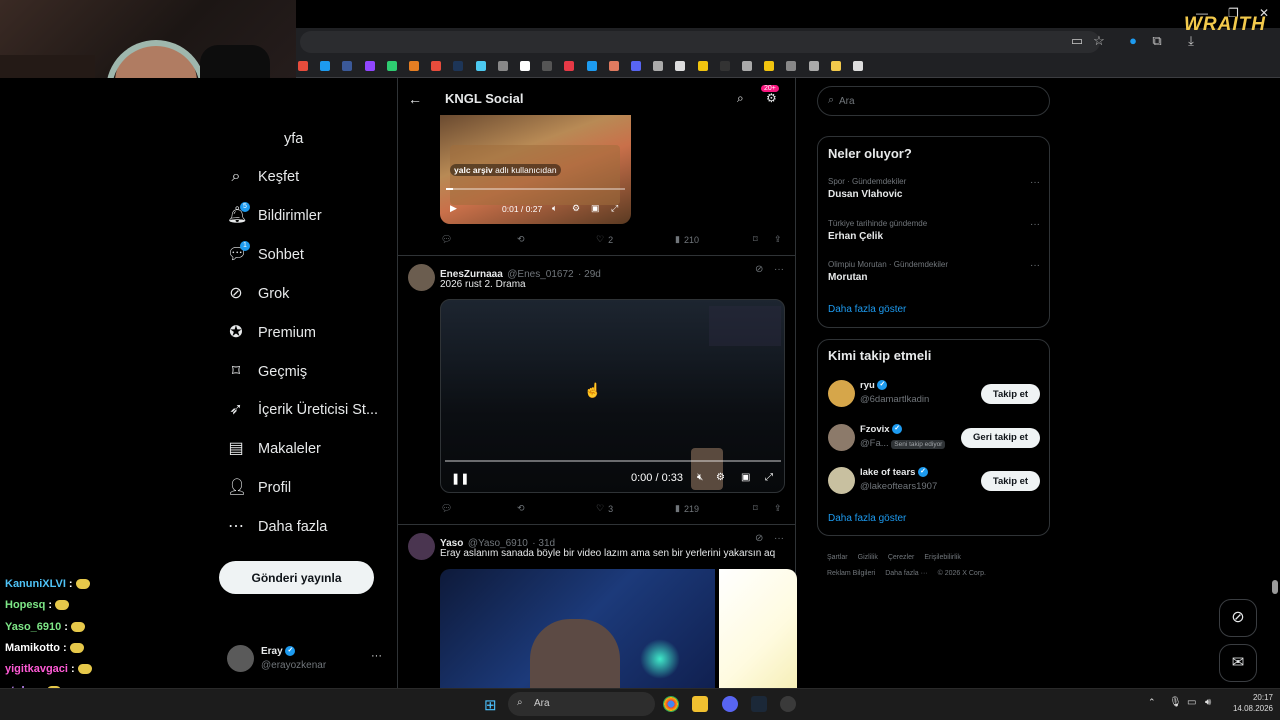 The height and width of the screenshot is (720, 1280). What do you see at coordinates (453, 208) in the screenshot?
I see `play-icon: ▶` at bounding box center [453, 208].